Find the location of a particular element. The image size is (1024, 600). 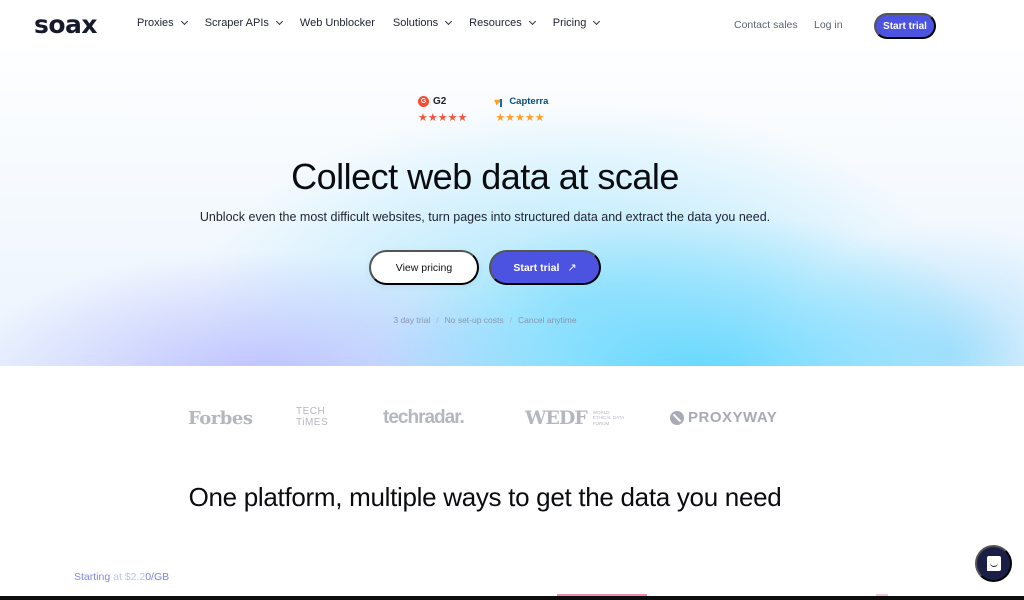

starting-price-suffix: 0/GB is located at coordinates (157, 577).